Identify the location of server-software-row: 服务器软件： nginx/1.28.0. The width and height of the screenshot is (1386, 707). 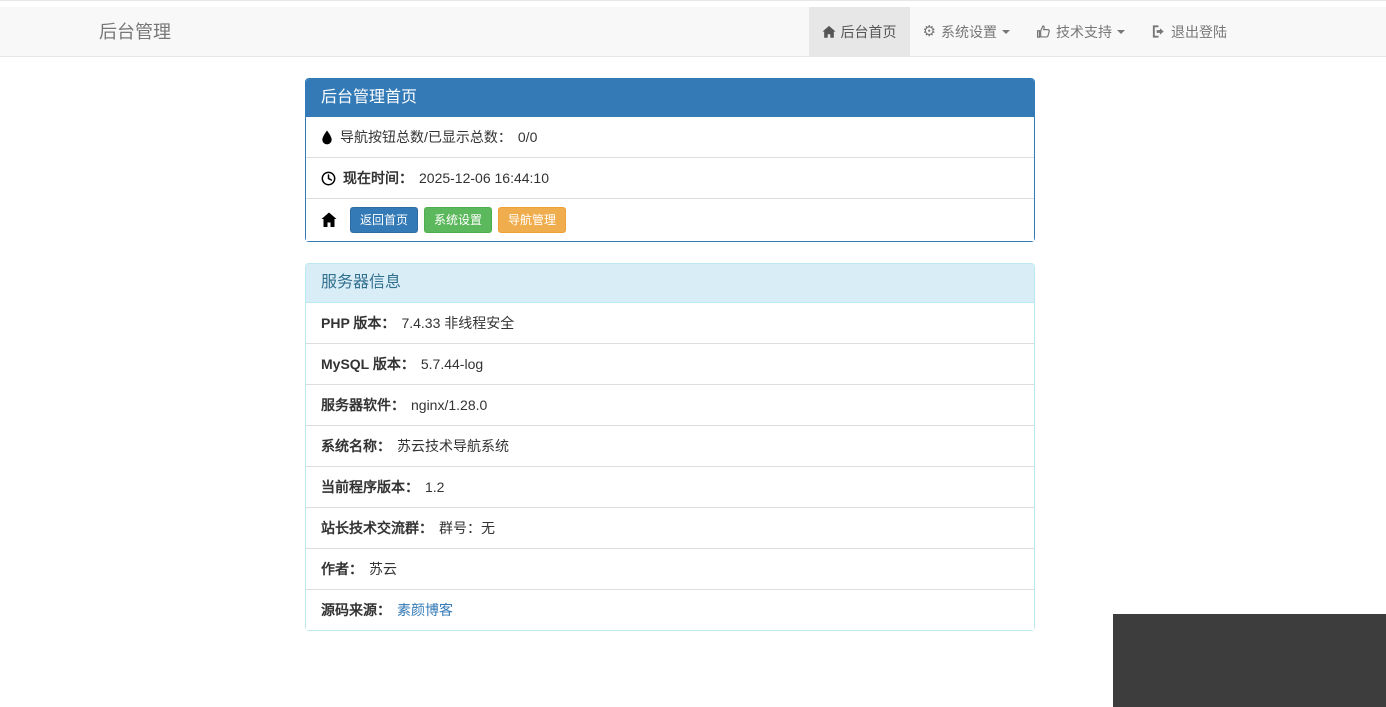
(670, 404).